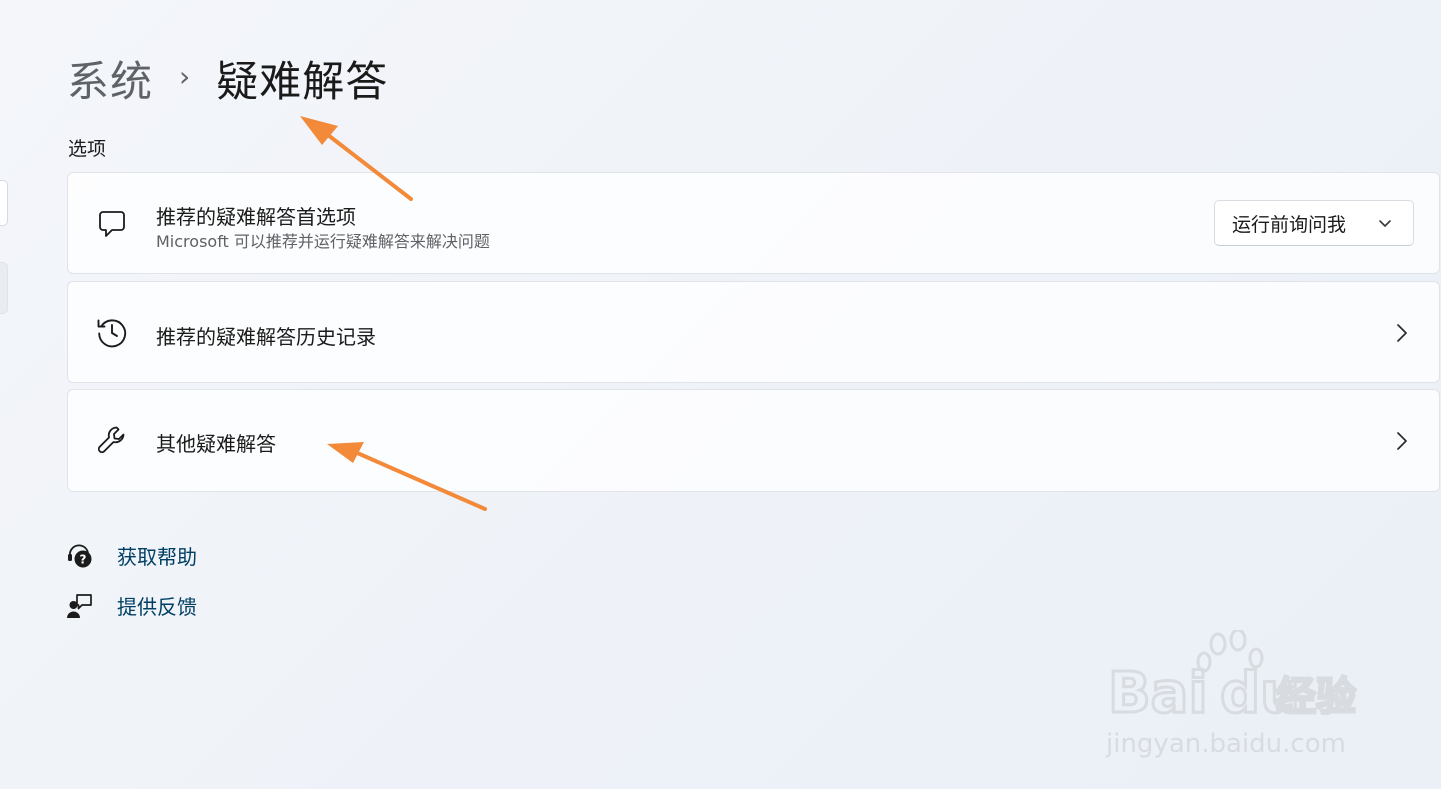 The image size is (1441, 789). I want to click on chevron-down-icon, so click(1385, 223).